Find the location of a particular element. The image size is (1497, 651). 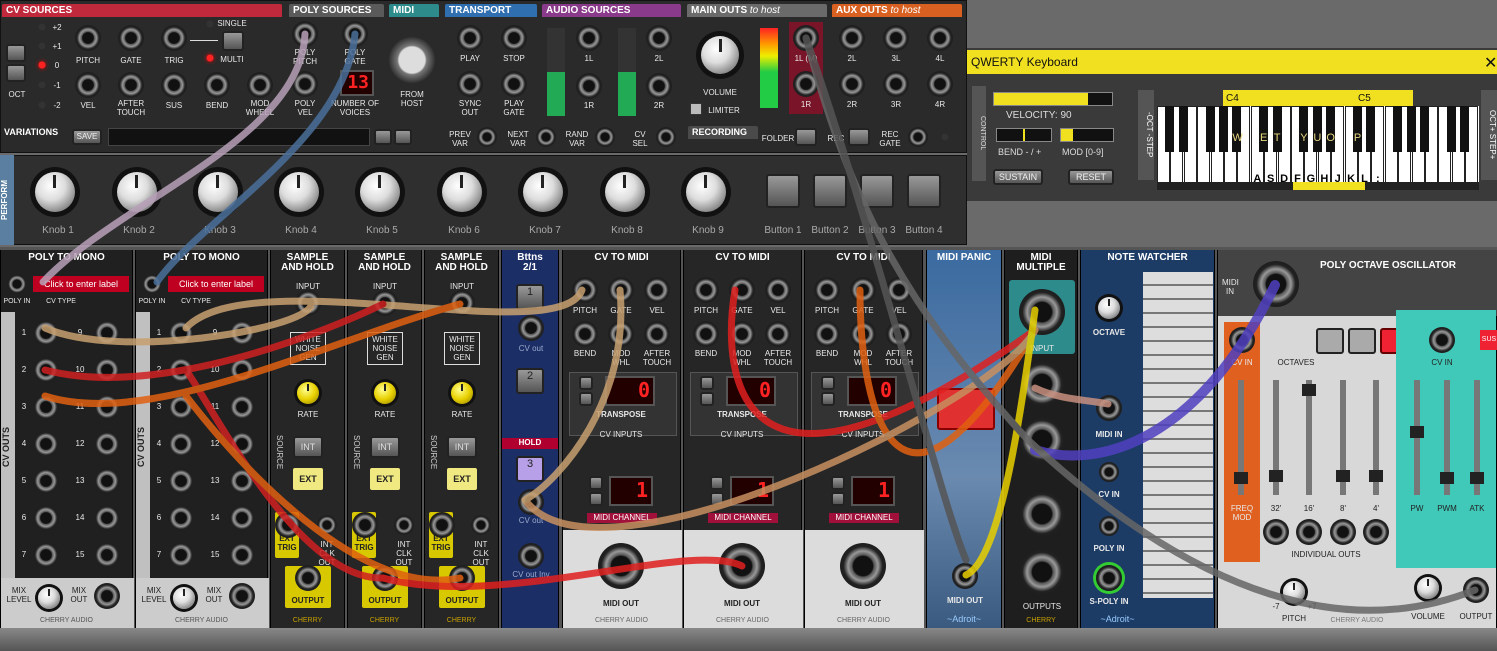

oct-minus-button: -OCT -STEP is located at coordinates (1146, 135).